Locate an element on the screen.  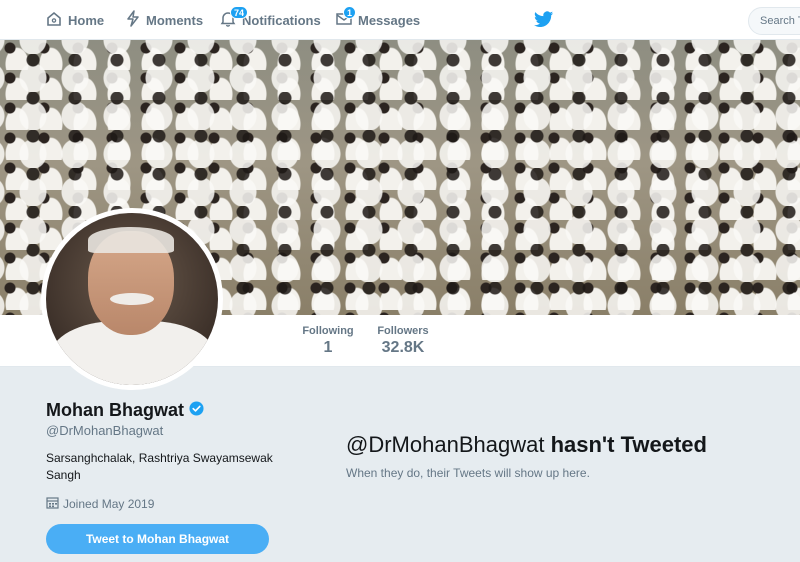
joined-label: Joined May 2019 is located at coordinates (109, 504).